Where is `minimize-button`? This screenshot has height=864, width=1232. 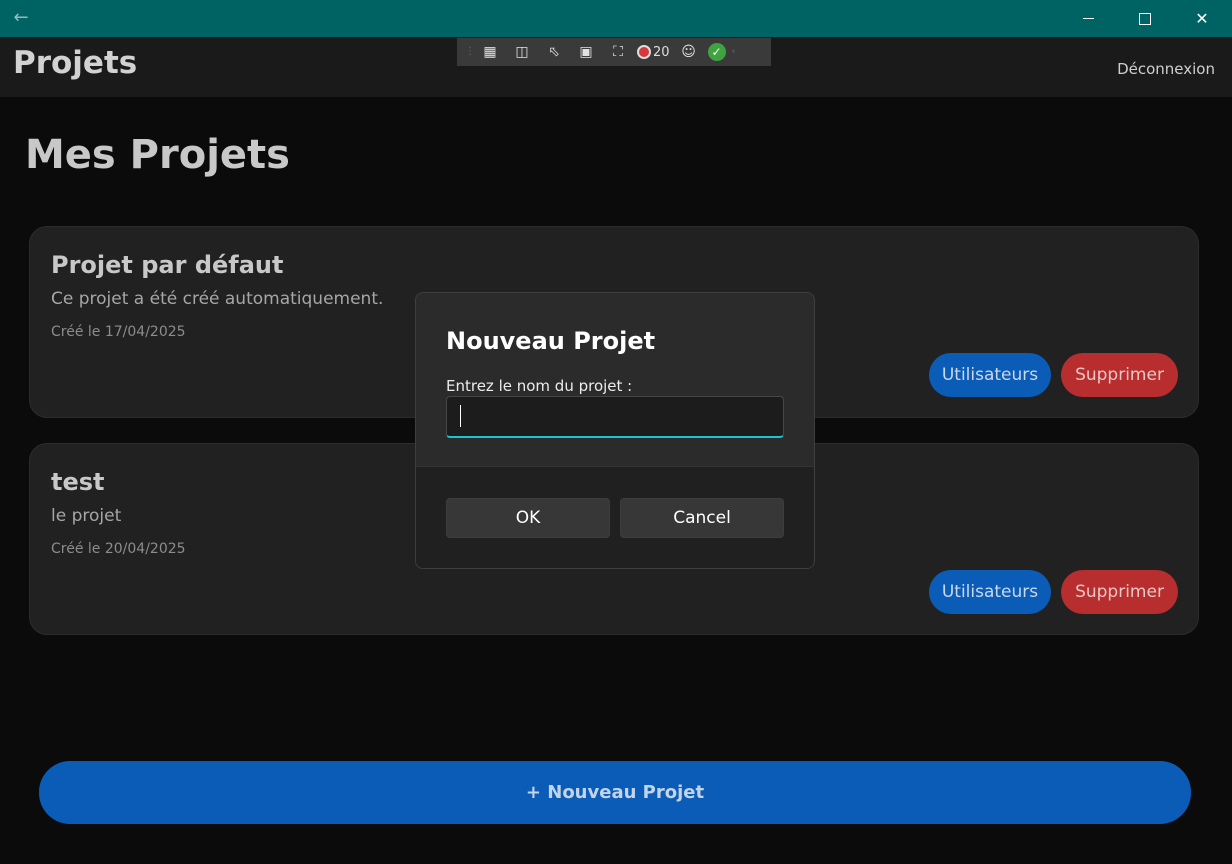 minimize-button is located at coordinates (1088, 18).